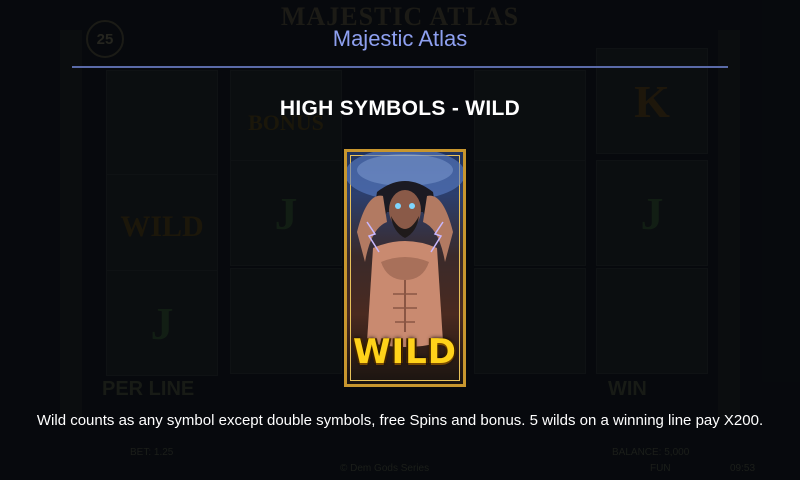  I want to click on section-title: HIGH SYMBOLS - WILD, so click(400, 108).